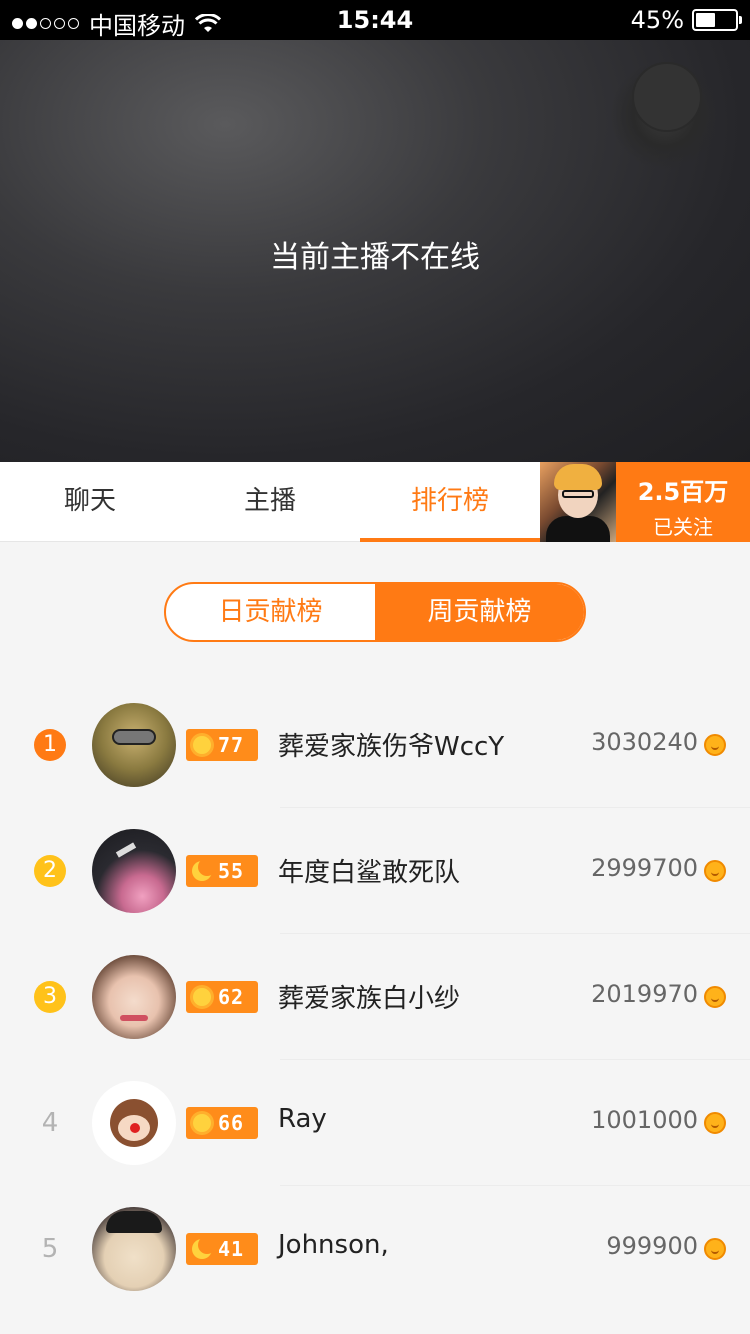 The height and width of the screenshot is (1334, 750). What do you see at coordinates (644, 742) in the screenshot?
I see `contribution-score: 3030240` at bounding box center [644, 742].